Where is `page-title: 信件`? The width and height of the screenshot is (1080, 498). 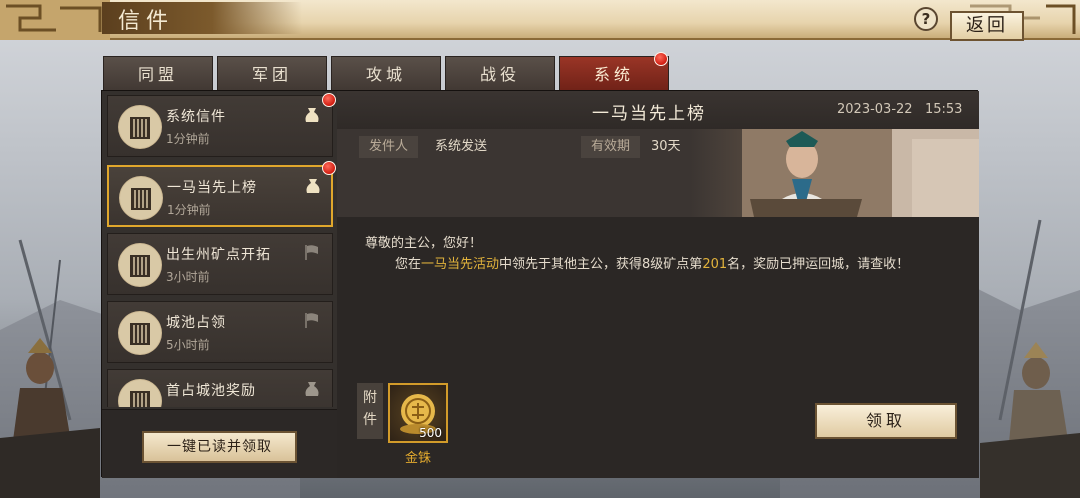 page-title: 信件 is located at coordinates (146, 21).